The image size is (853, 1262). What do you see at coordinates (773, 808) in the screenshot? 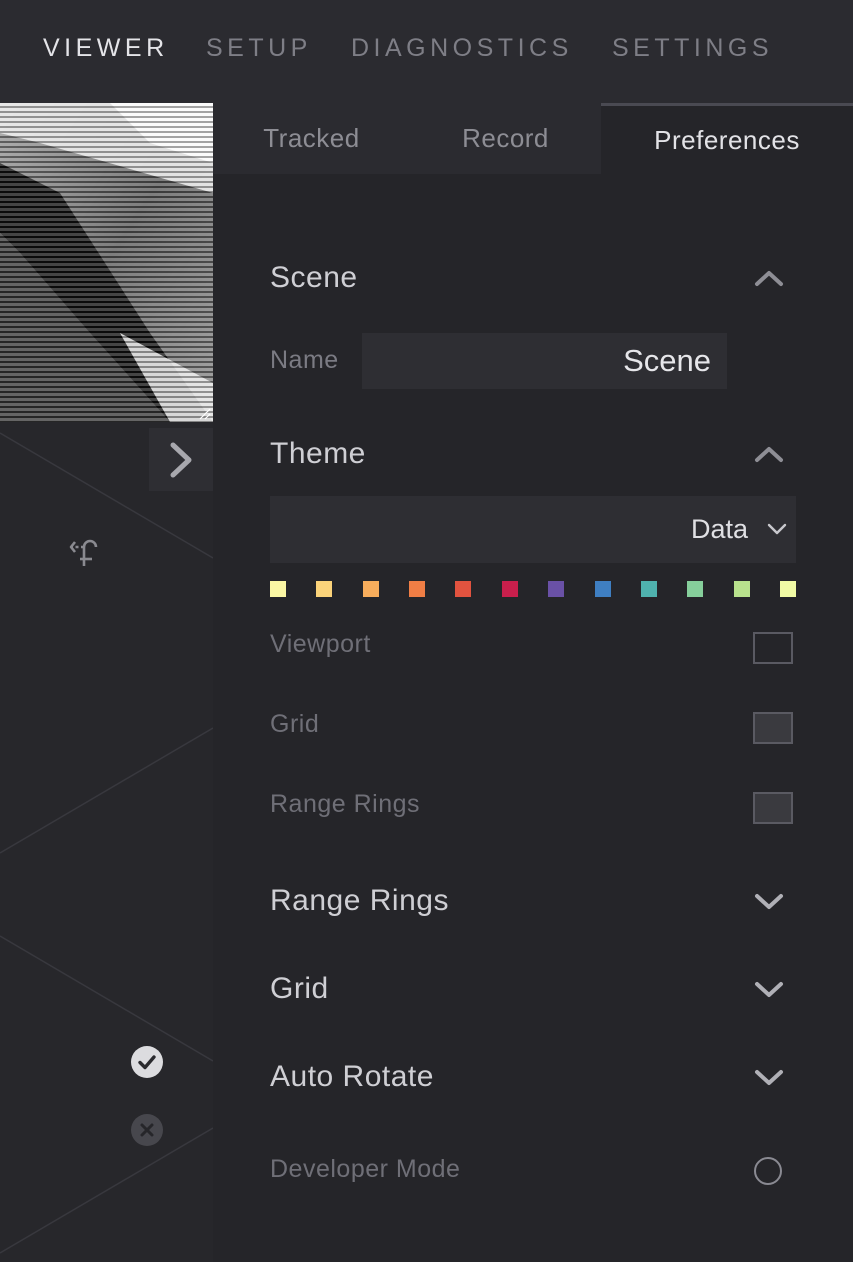
I see `range-rings-checkbox` at bounding box center [773, 808].